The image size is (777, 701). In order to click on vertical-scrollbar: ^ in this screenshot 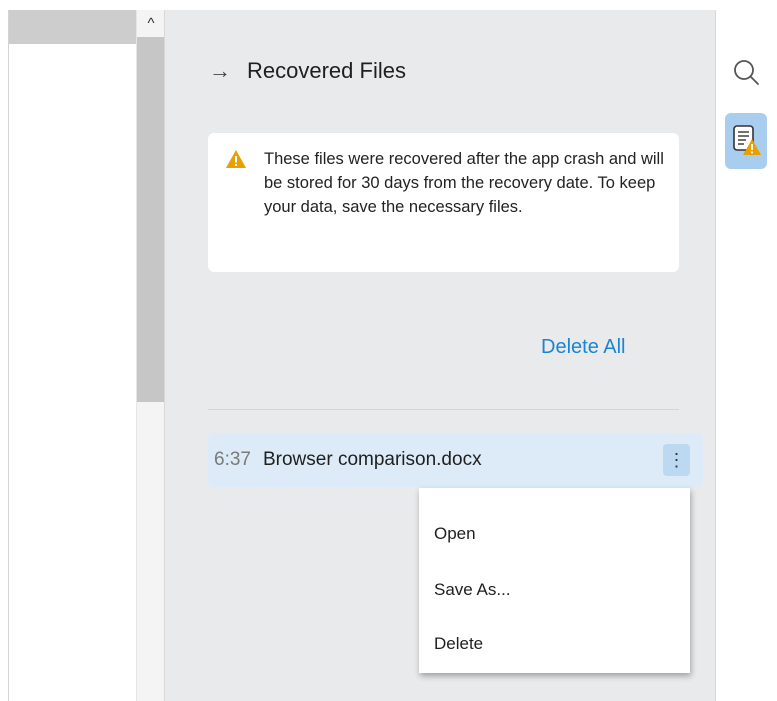, I will do `click(150, 355)`.